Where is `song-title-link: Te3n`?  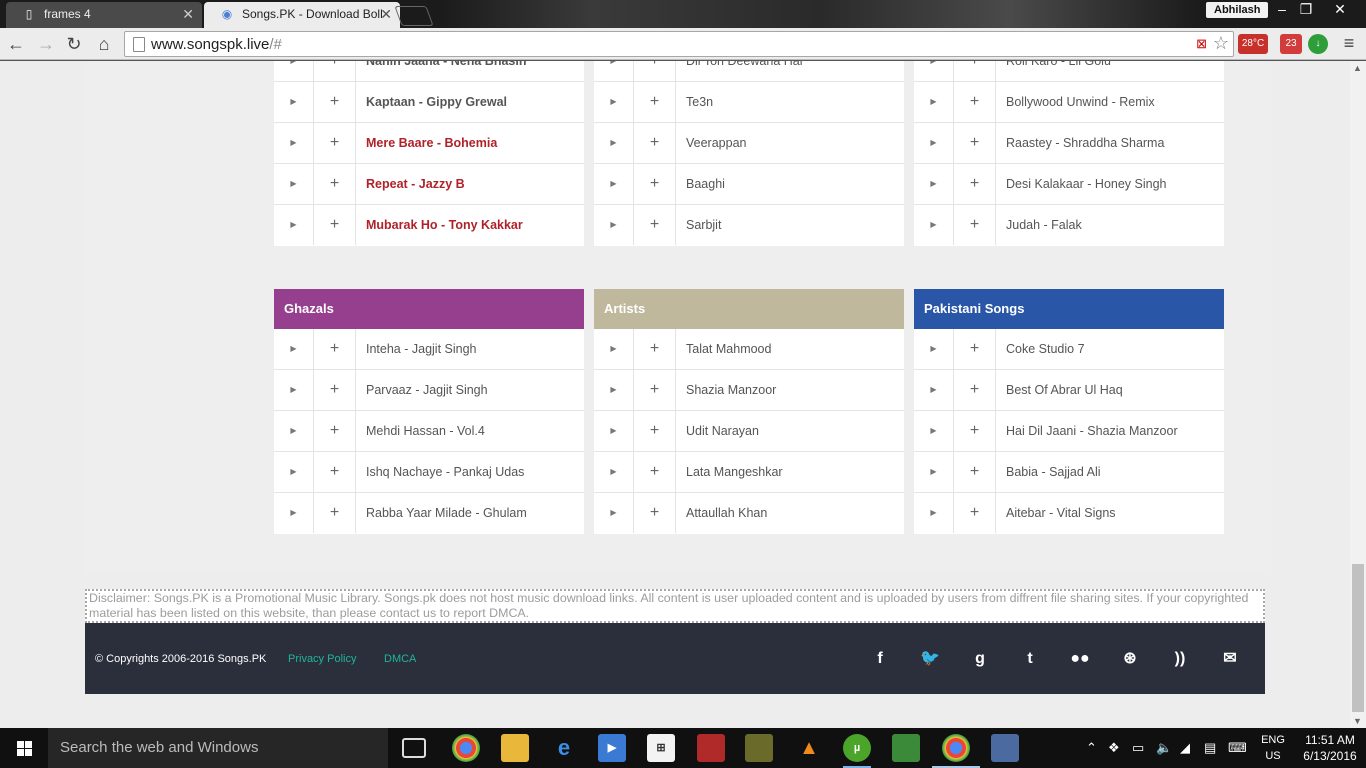
song-title-link: Te3n is located at coordinates (699, 102).